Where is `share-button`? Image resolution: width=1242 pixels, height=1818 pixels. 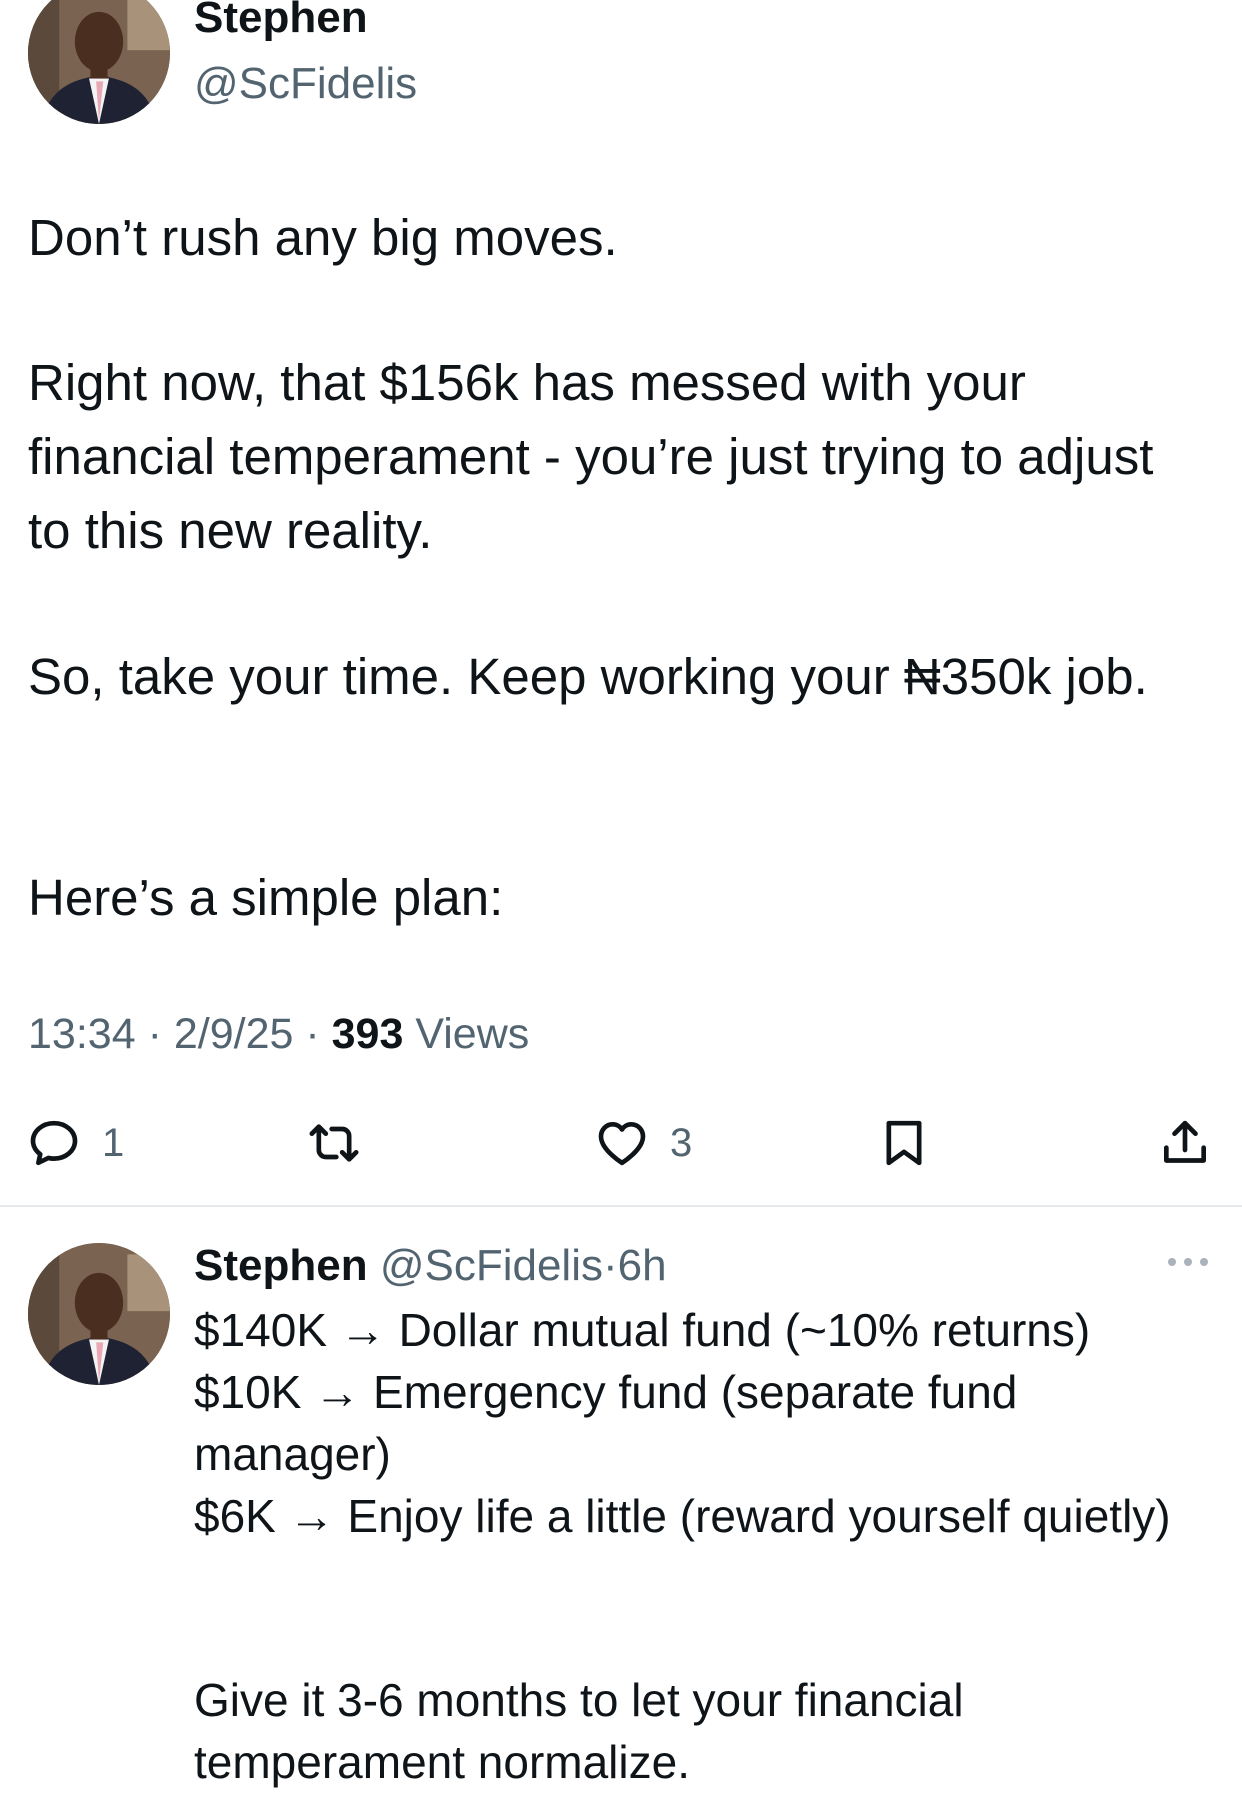 share-button is located at coordinates (1185, 1143).